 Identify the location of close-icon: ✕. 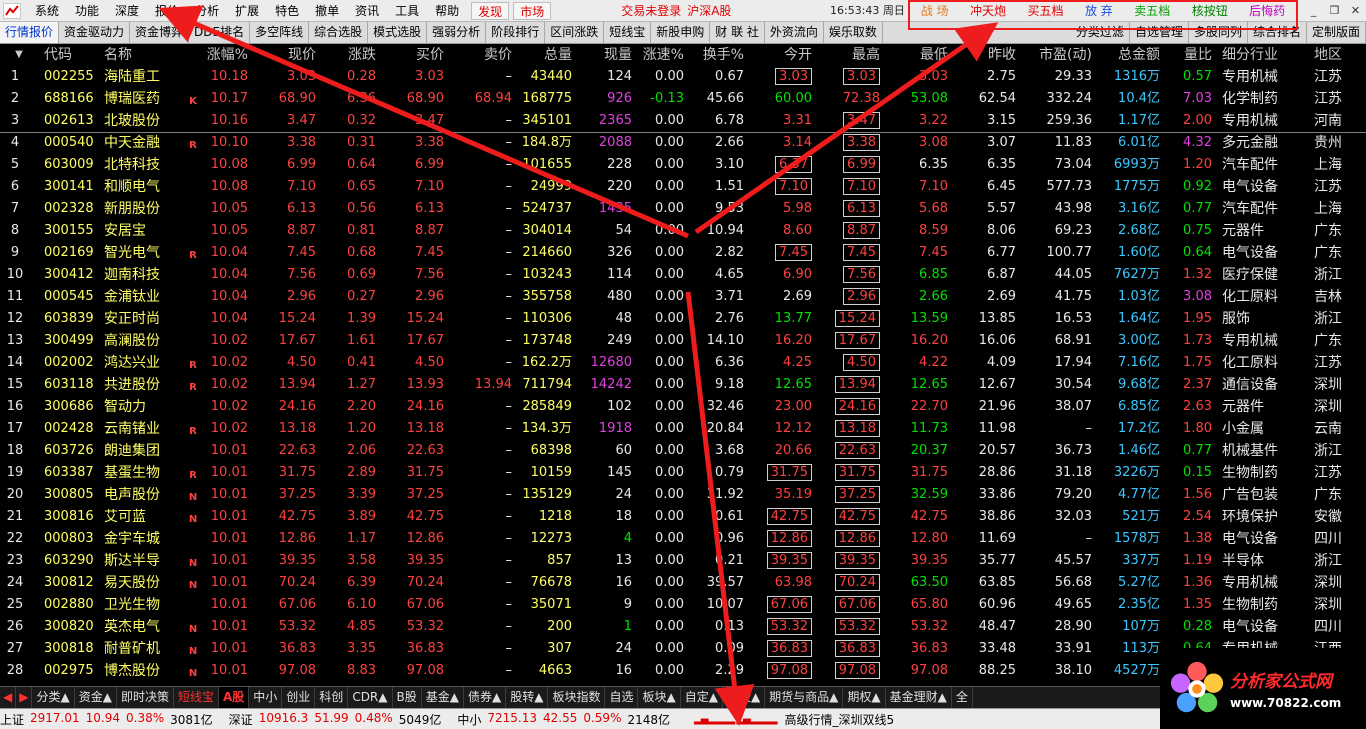
(1355, 11).